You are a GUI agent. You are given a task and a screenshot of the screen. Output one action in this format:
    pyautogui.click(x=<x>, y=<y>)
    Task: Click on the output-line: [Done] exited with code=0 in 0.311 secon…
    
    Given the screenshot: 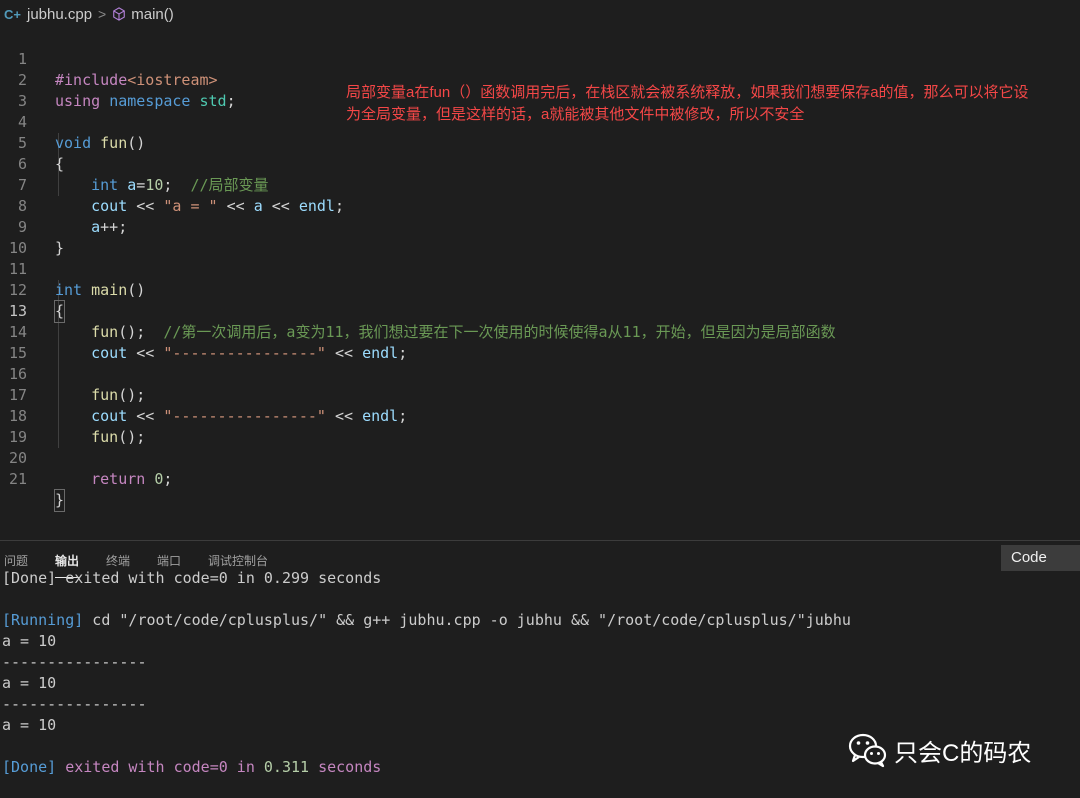 What is the action you would take?
    pyautogui.click(x=192, y=767)
    